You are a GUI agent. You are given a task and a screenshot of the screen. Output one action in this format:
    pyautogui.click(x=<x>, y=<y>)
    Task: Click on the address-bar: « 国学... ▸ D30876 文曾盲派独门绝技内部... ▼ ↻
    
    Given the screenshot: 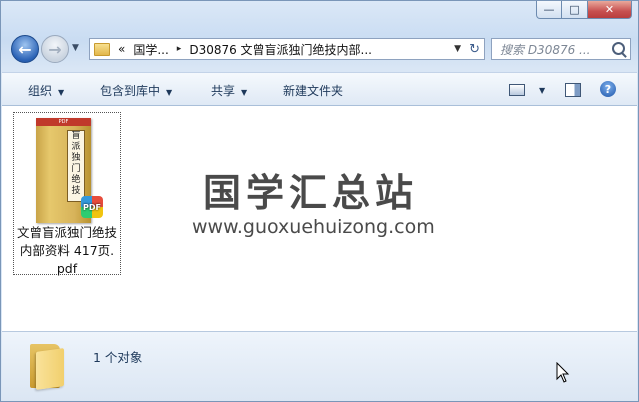 What is the action you would take?
    pyautogui.click(x=287, y=49)
    